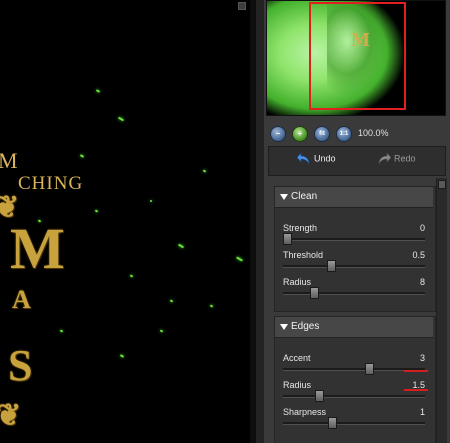 This screenshot has width=450, height=443. I want to click on threshold-slider-row: Threshold 0.5, so click(354, 261).